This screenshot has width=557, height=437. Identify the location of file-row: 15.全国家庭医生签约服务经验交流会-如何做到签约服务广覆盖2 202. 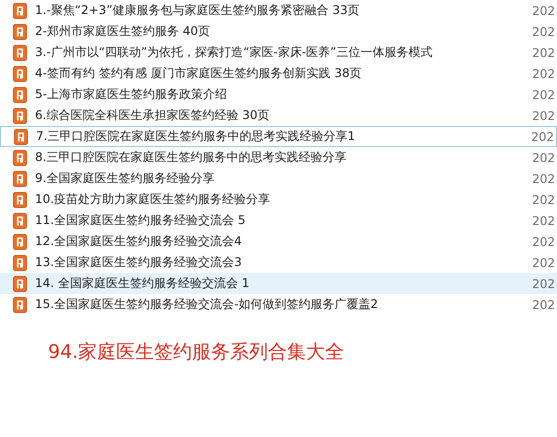
(278, 304).